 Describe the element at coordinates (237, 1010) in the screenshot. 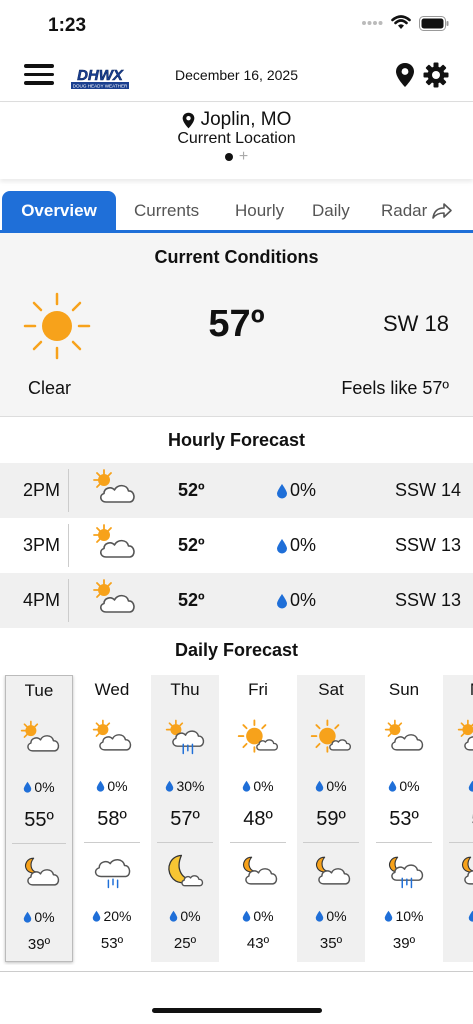

I see `home-indicator` at that location.